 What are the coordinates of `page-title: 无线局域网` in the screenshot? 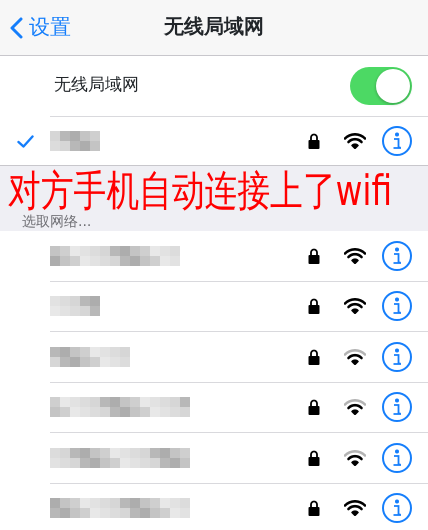 It's located at (214, 26).